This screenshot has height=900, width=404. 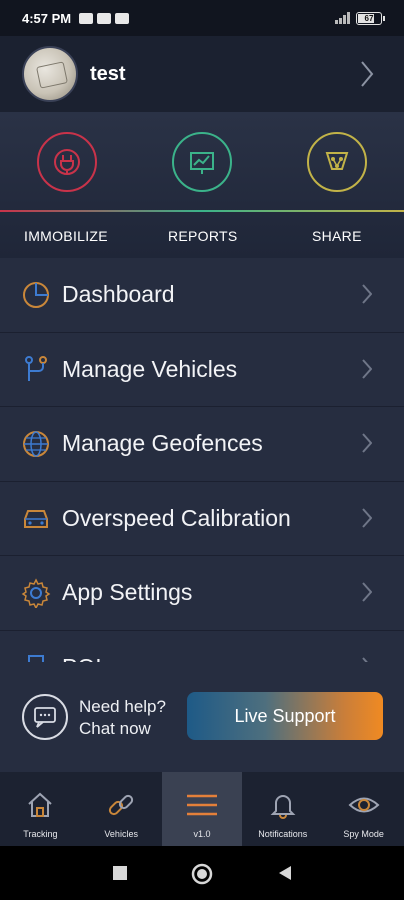 I want to click on poi-icon, so click(x=36, y=656).